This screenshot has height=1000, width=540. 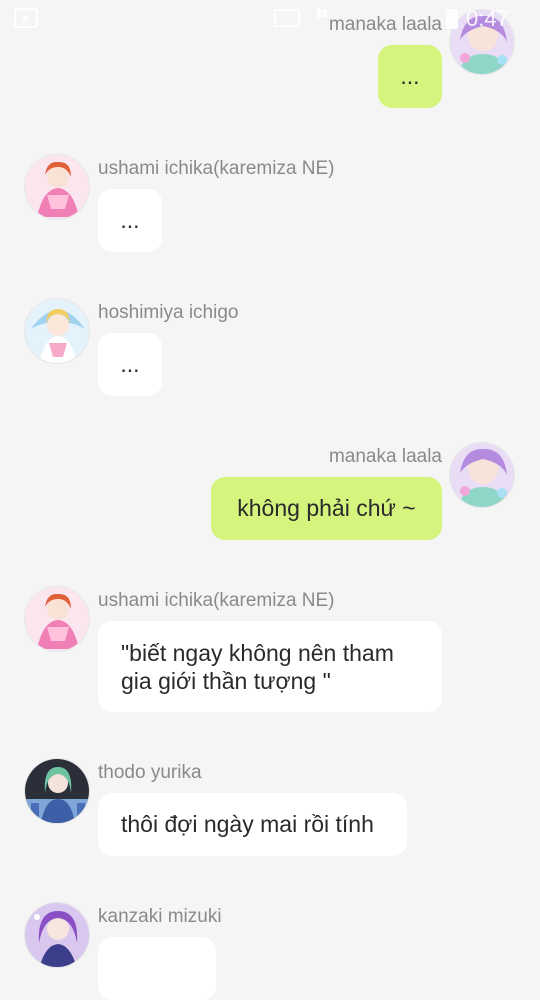 What do you see at coordinates (247, 824) in the screenshot?
I see `message-text: thôi đợi ngày mai rồi tính` at bounding box center [247, 824].